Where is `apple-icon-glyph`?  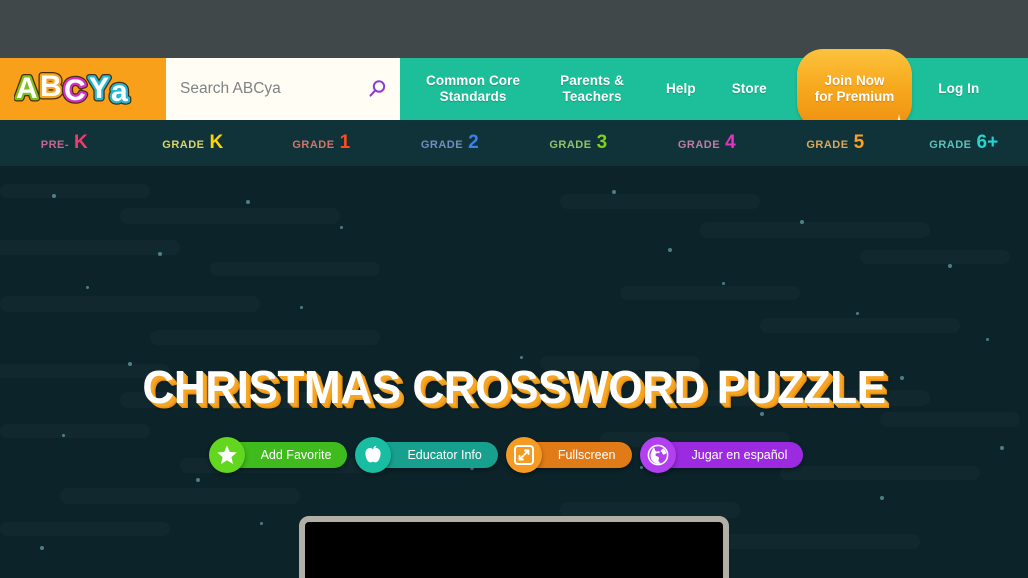
apple-icon-glyph is located at coordinates (373, 454).